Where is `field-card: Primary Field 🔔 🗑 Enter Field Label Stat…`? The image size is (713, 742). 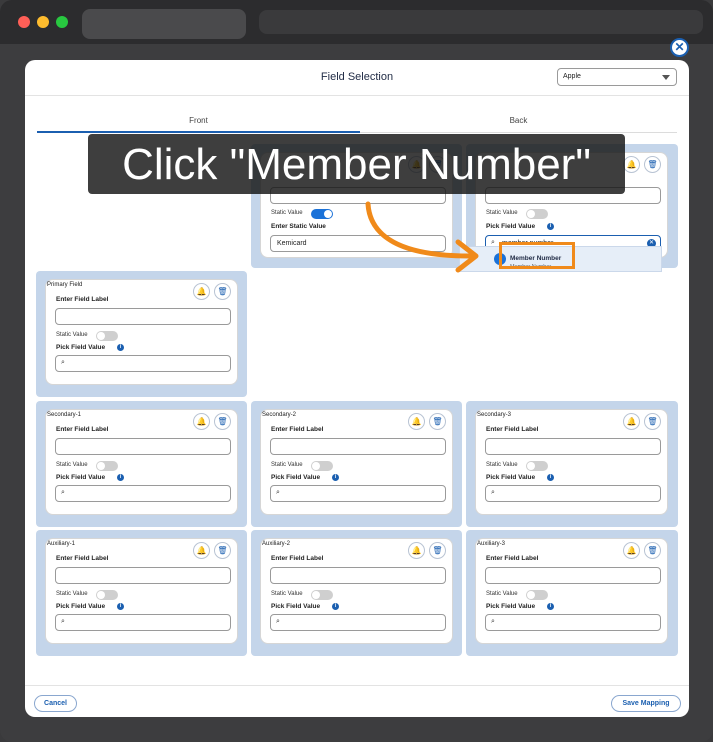
field-card: Primary Field 🔔 🗑 Enter Field Label Stat… is located at coordinates (141, 332).